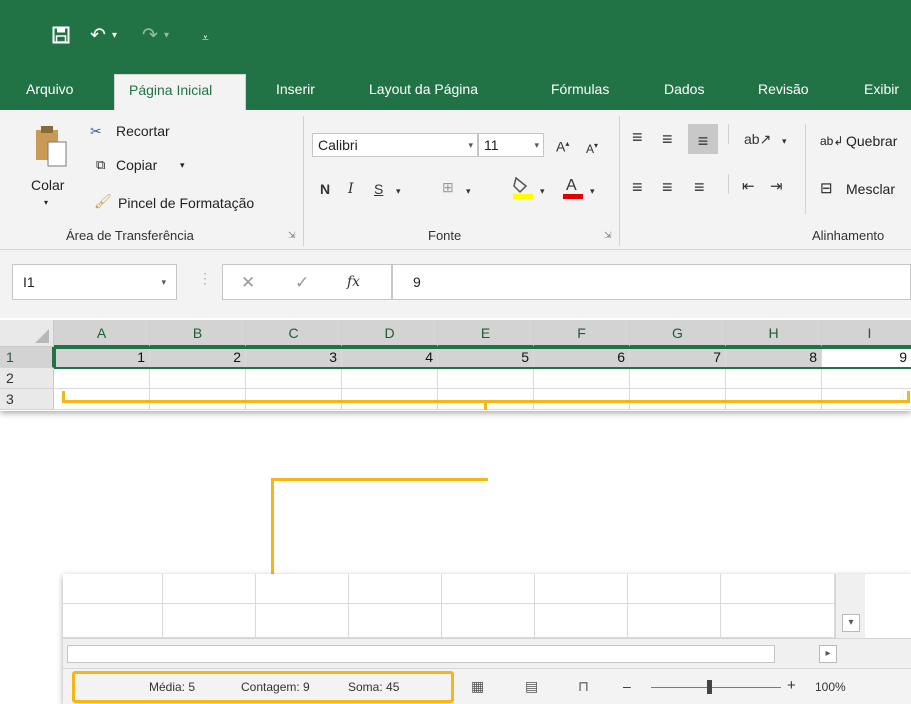 The width and height of the screenshot is (911, 704). I want to click on column-header-d: D, so click(390, 333).